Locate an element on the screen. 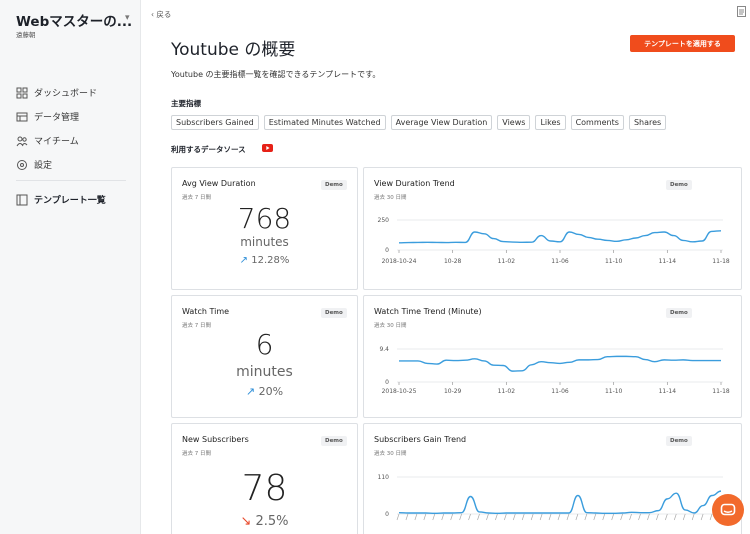 This screenshot has height=534, width=750. template-icon is located at coordinates (22, 199).